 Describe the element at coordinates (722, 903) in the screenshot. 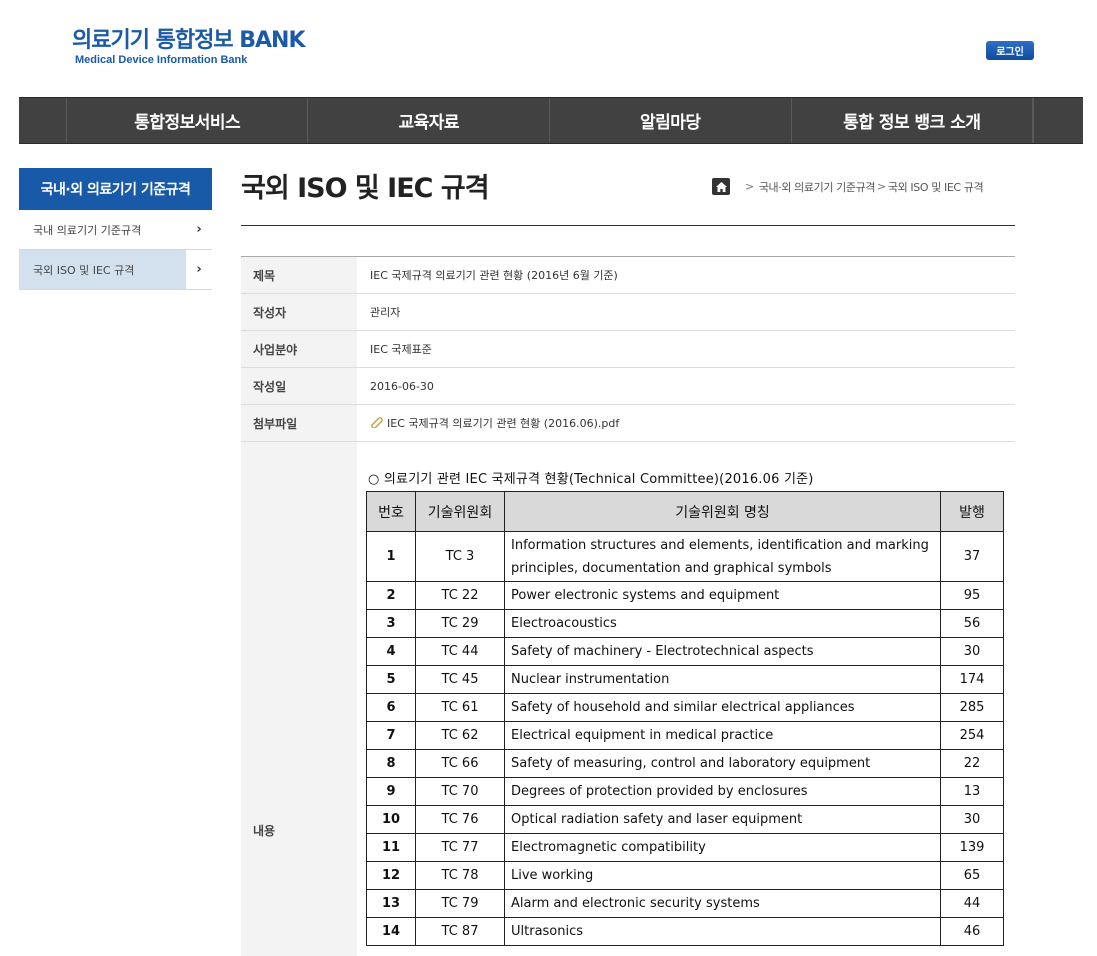

I see `cell-committee-name: Alarm and electronic security systems` at that location.